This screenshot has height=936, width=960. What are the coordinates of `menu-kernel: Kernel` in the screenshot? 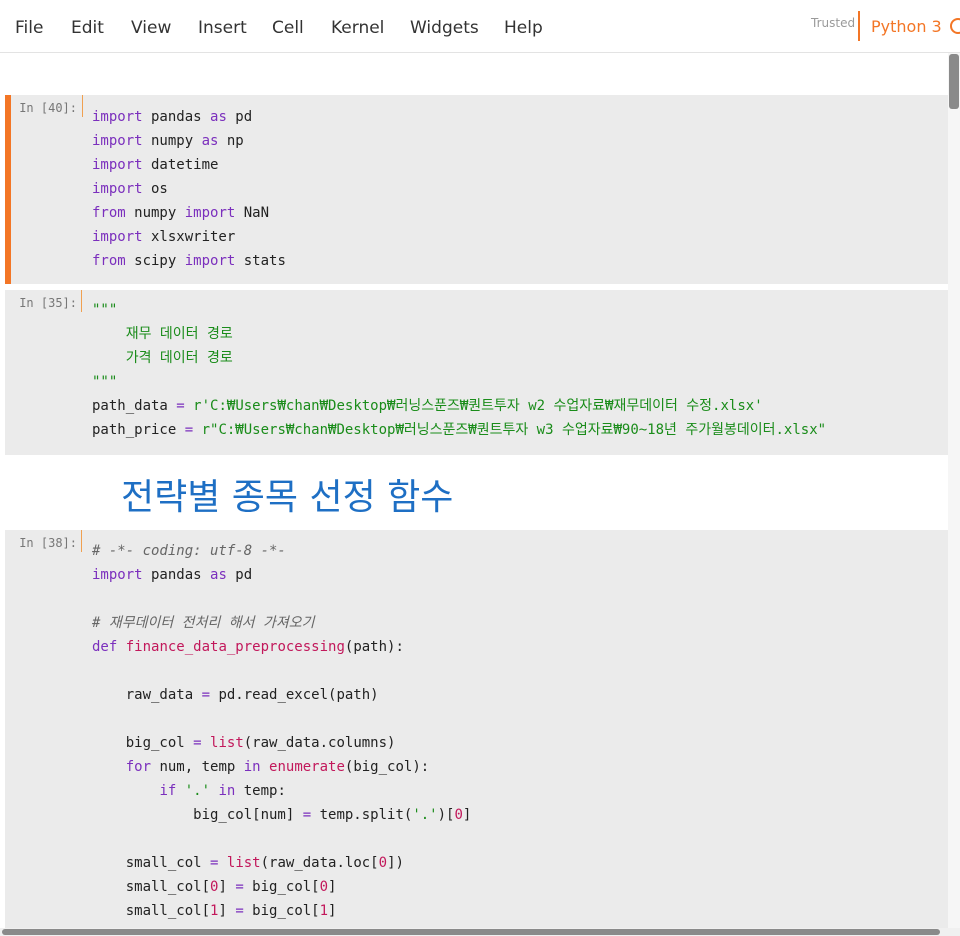 It's located at (357, 28).